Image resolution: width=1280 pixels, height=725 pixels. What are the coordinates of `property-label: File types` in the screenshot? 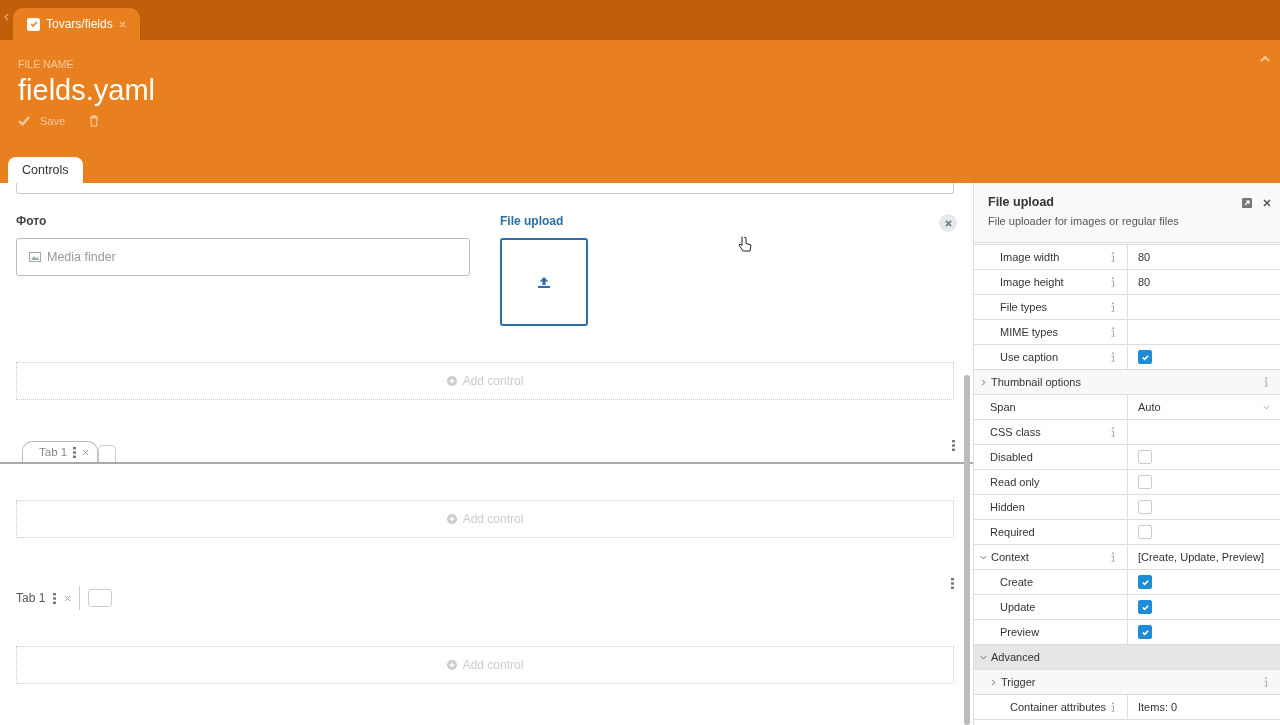 It's located at (1024, 307).